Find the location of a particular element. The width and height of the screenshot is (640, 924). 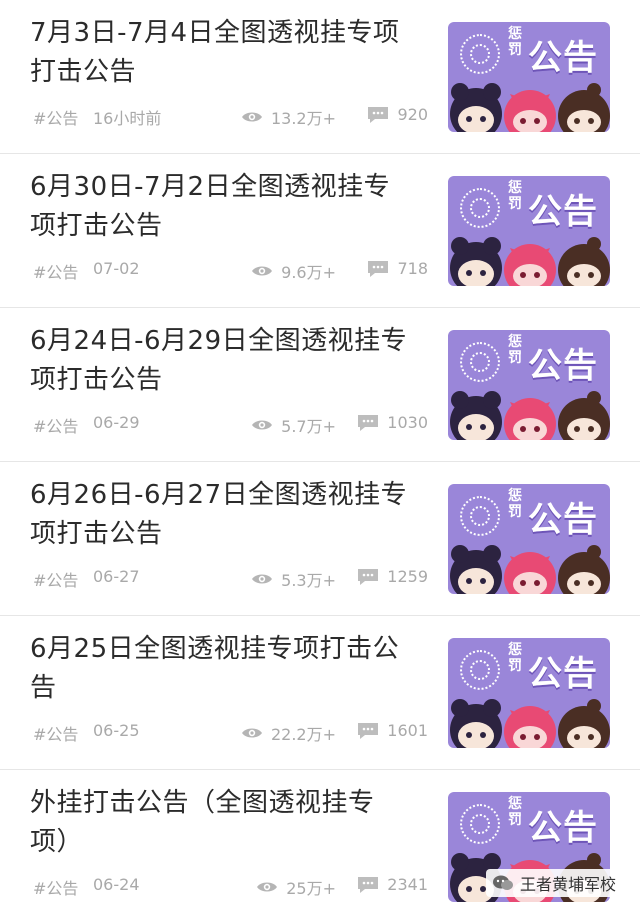

article-title: 6月25日全图透视挂专项打击公告 is located at coordinates (220, 669).